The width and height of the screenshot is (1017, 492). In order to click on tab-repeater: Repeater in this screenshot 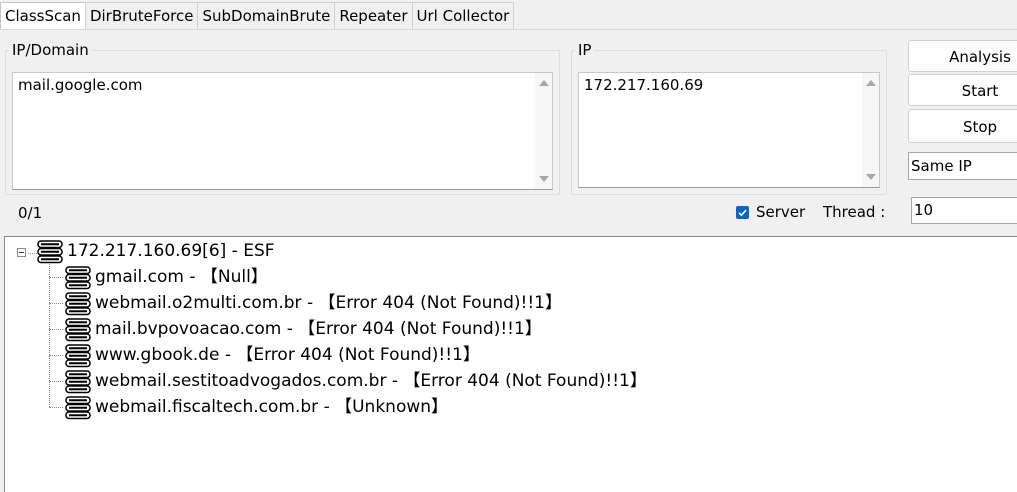, I will do `click(373, 16)`.